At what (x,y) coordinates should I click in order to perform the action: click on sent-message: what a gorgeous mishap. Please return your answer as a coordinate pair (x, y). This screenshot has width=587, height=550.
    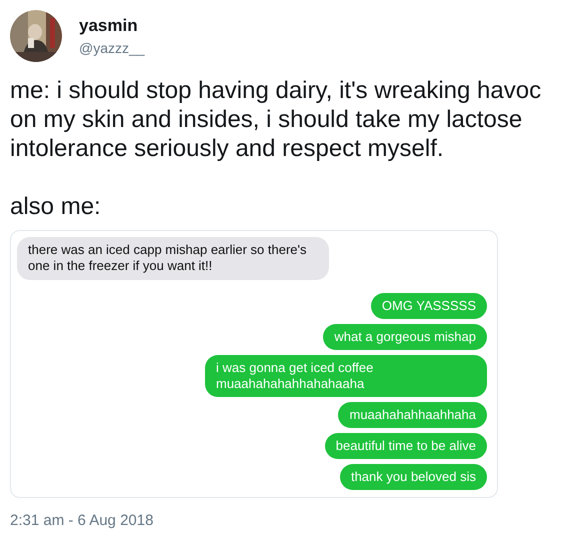
    Looking at the image, I should click on (405, 337).